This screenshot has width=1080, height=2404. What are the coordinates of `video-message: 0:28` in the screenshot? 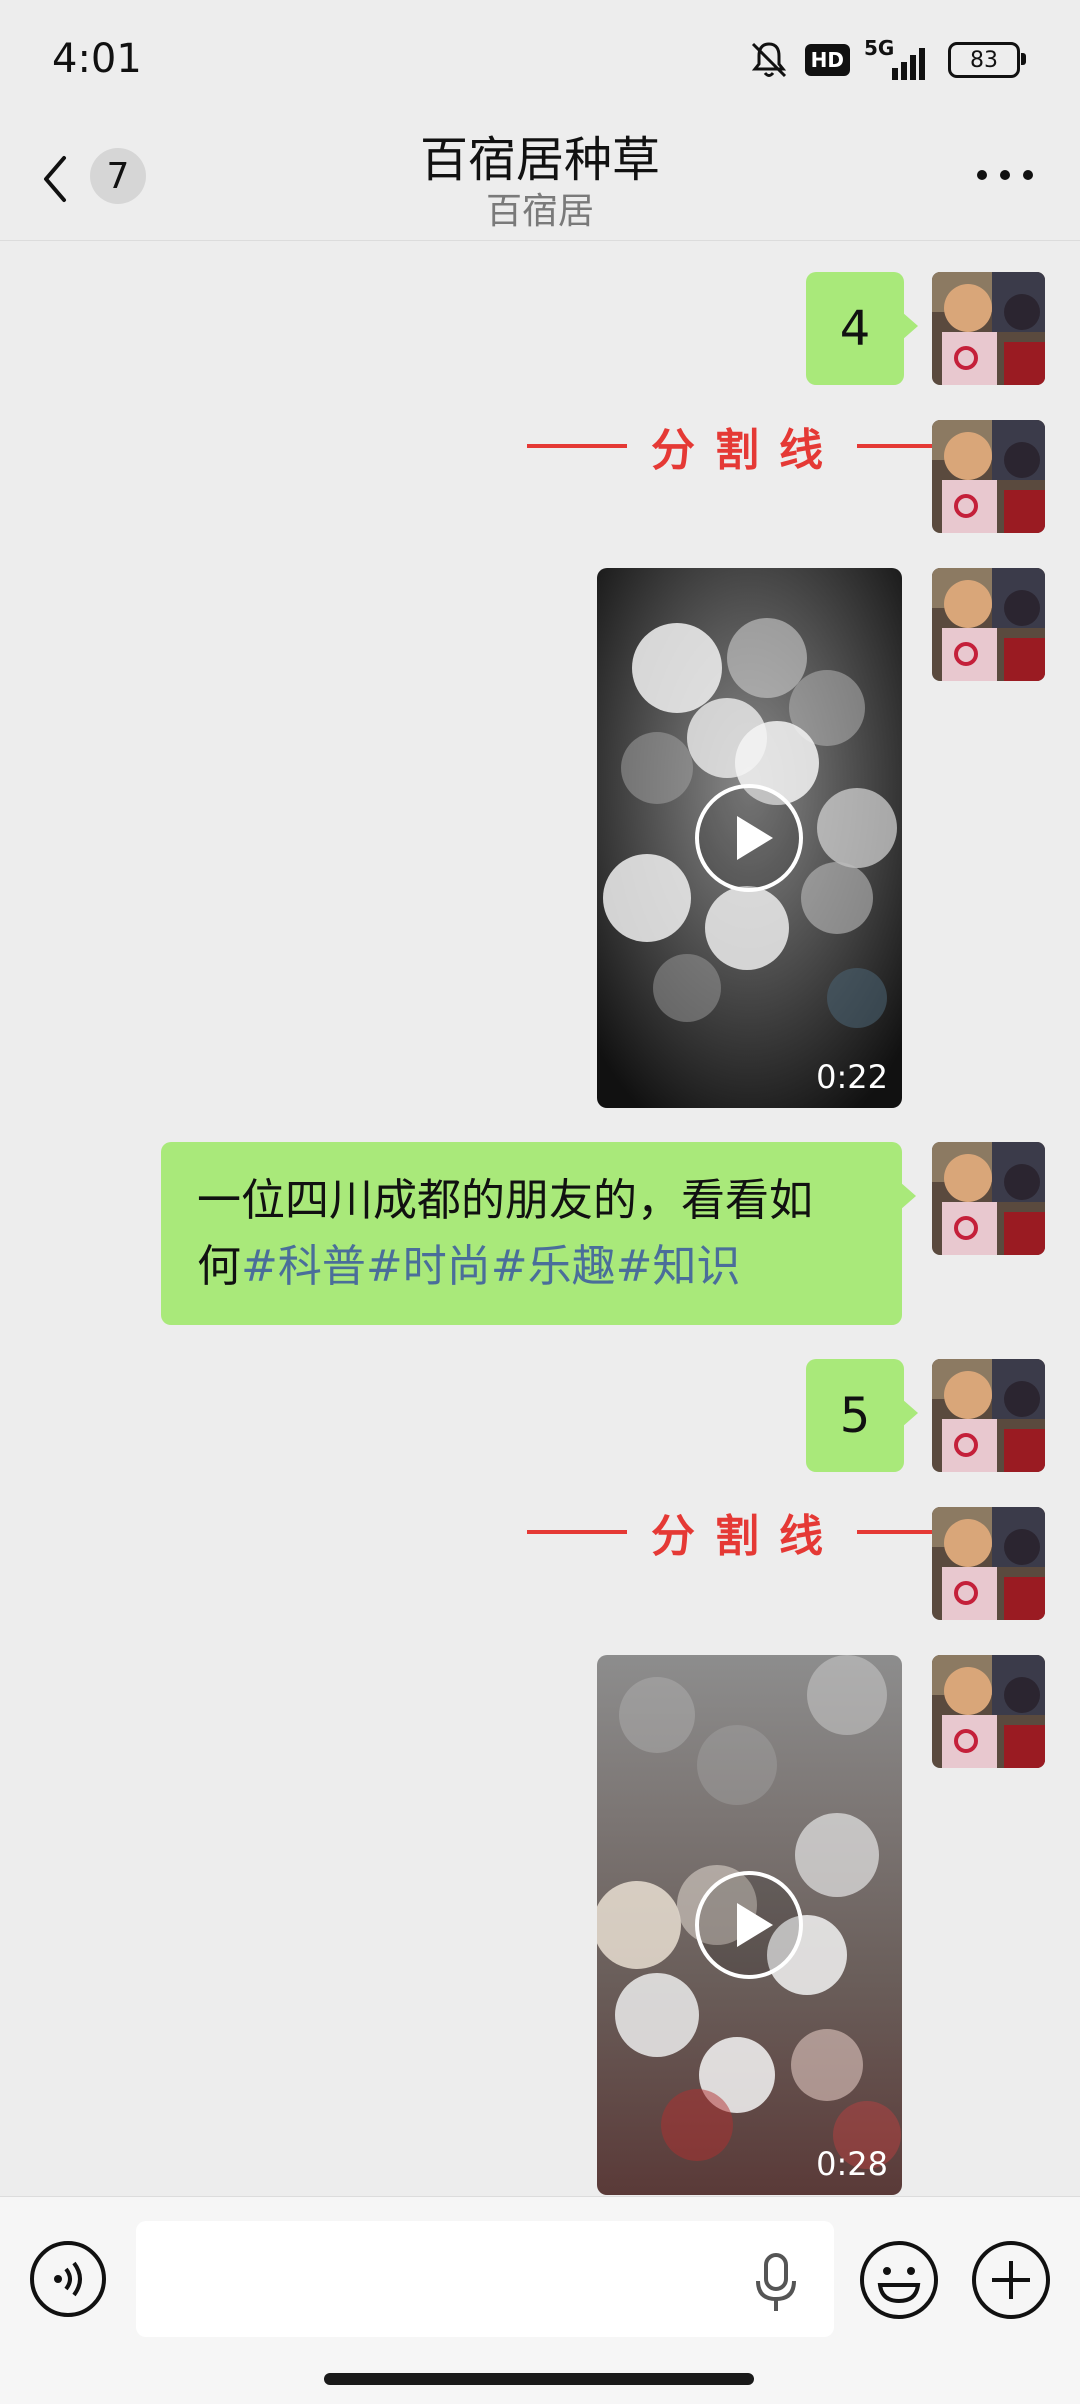 It's located at (749, 1925).